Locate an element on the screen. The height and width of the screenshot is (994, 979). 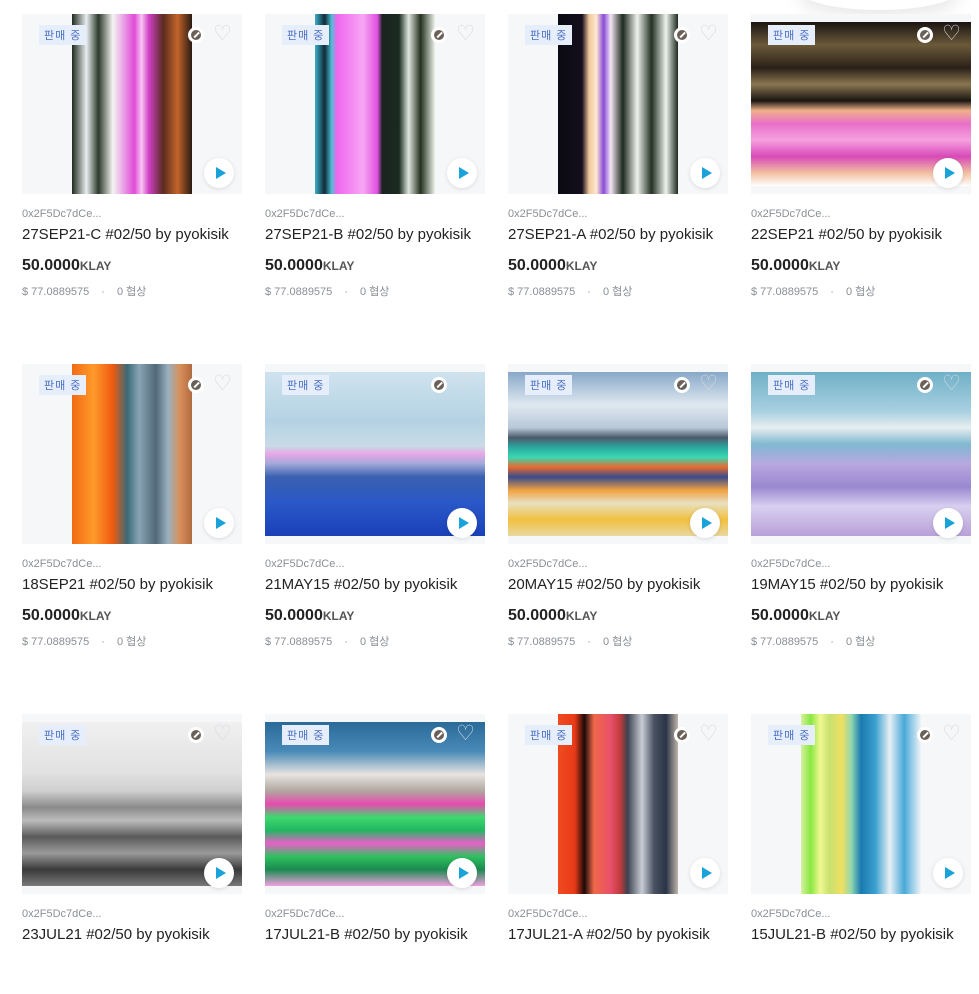
nft-title: 19MAY15 #02/50 by pyokisik is located at coordinates (861, 584).